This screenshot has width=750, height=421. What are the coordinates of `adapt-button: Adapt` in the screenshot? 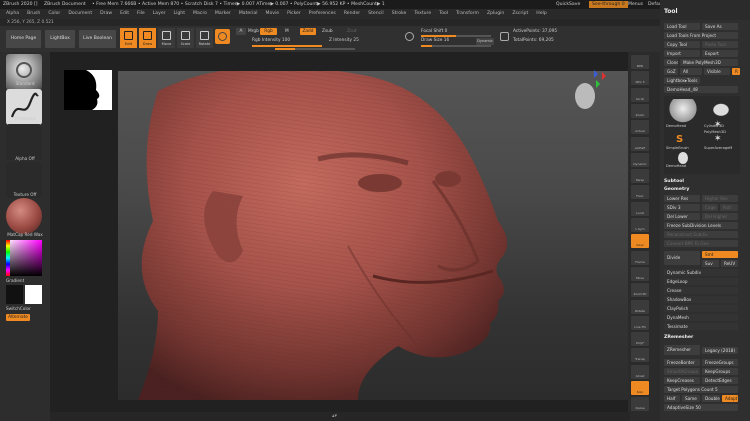 It's located at (730, 398).